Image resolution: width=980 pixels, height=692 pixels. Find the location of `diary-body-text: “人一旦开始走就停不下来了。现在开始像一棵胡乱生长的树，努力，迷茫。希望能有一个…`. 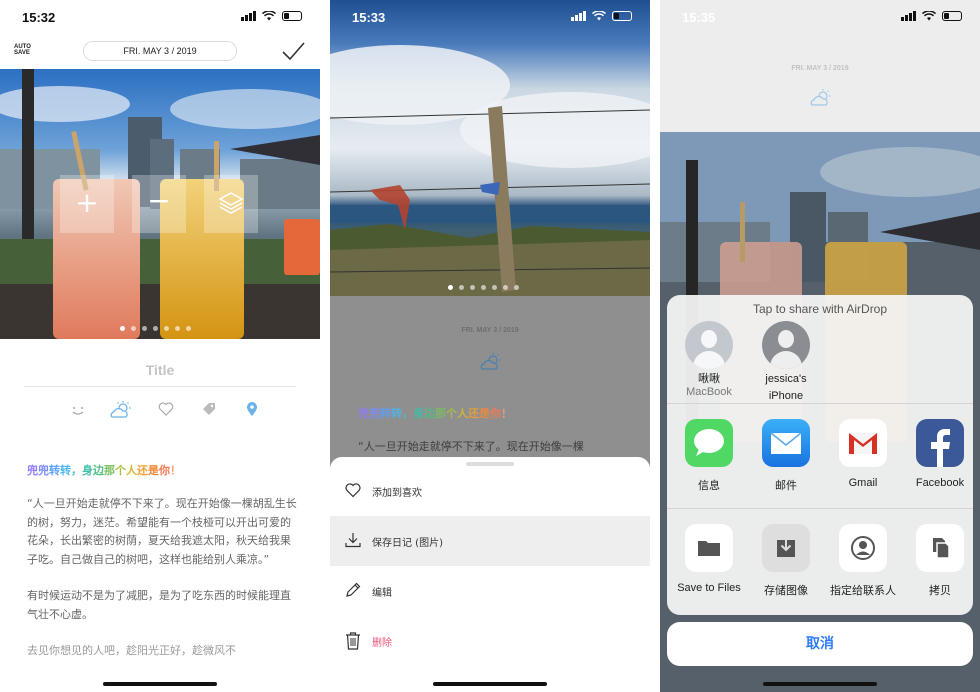

diary-body-text: “人一旦开始走就停不下来了。现在开始像一棵胡乱生长的树，努力，迷茫。希望能有一个… is located at coordinates (162, 587).